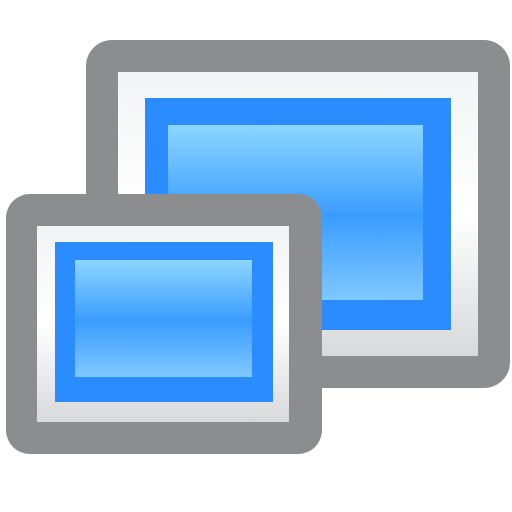  Describe the element at coordinates (163, 318) in the screenshot. I see `small-monitor-screen` at that location.